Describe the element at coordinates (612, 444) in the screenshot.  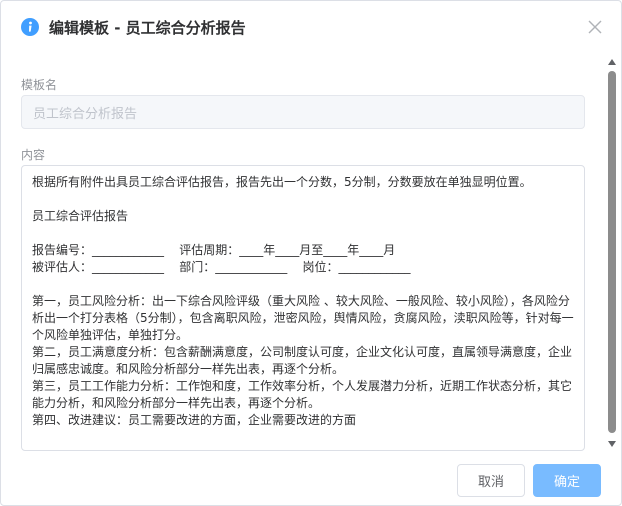
I see `scroll-down-arrow-icon` at that location.